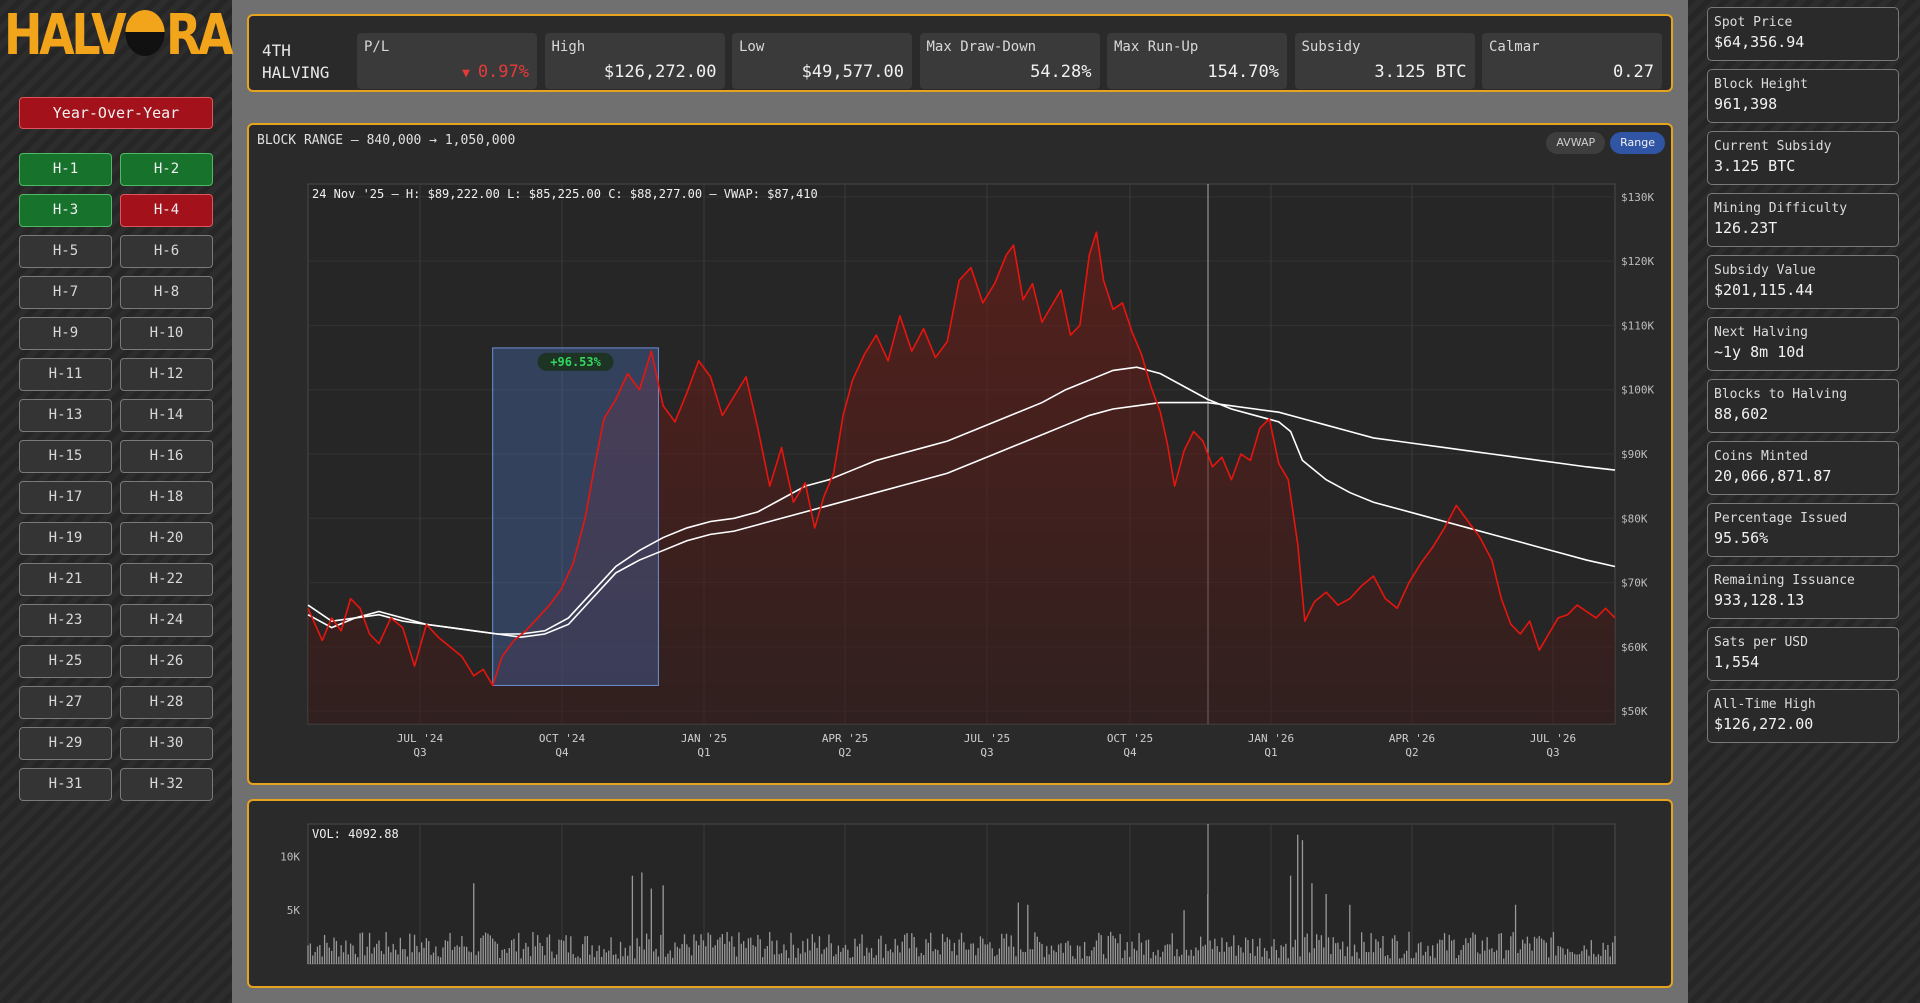 The height and width of the screenshot is (1003, 1920). What do you see at coordinates (166, 292) in the screenshot?
I see `halving-button-h-8: H-8` at bounding box center [166, 292].